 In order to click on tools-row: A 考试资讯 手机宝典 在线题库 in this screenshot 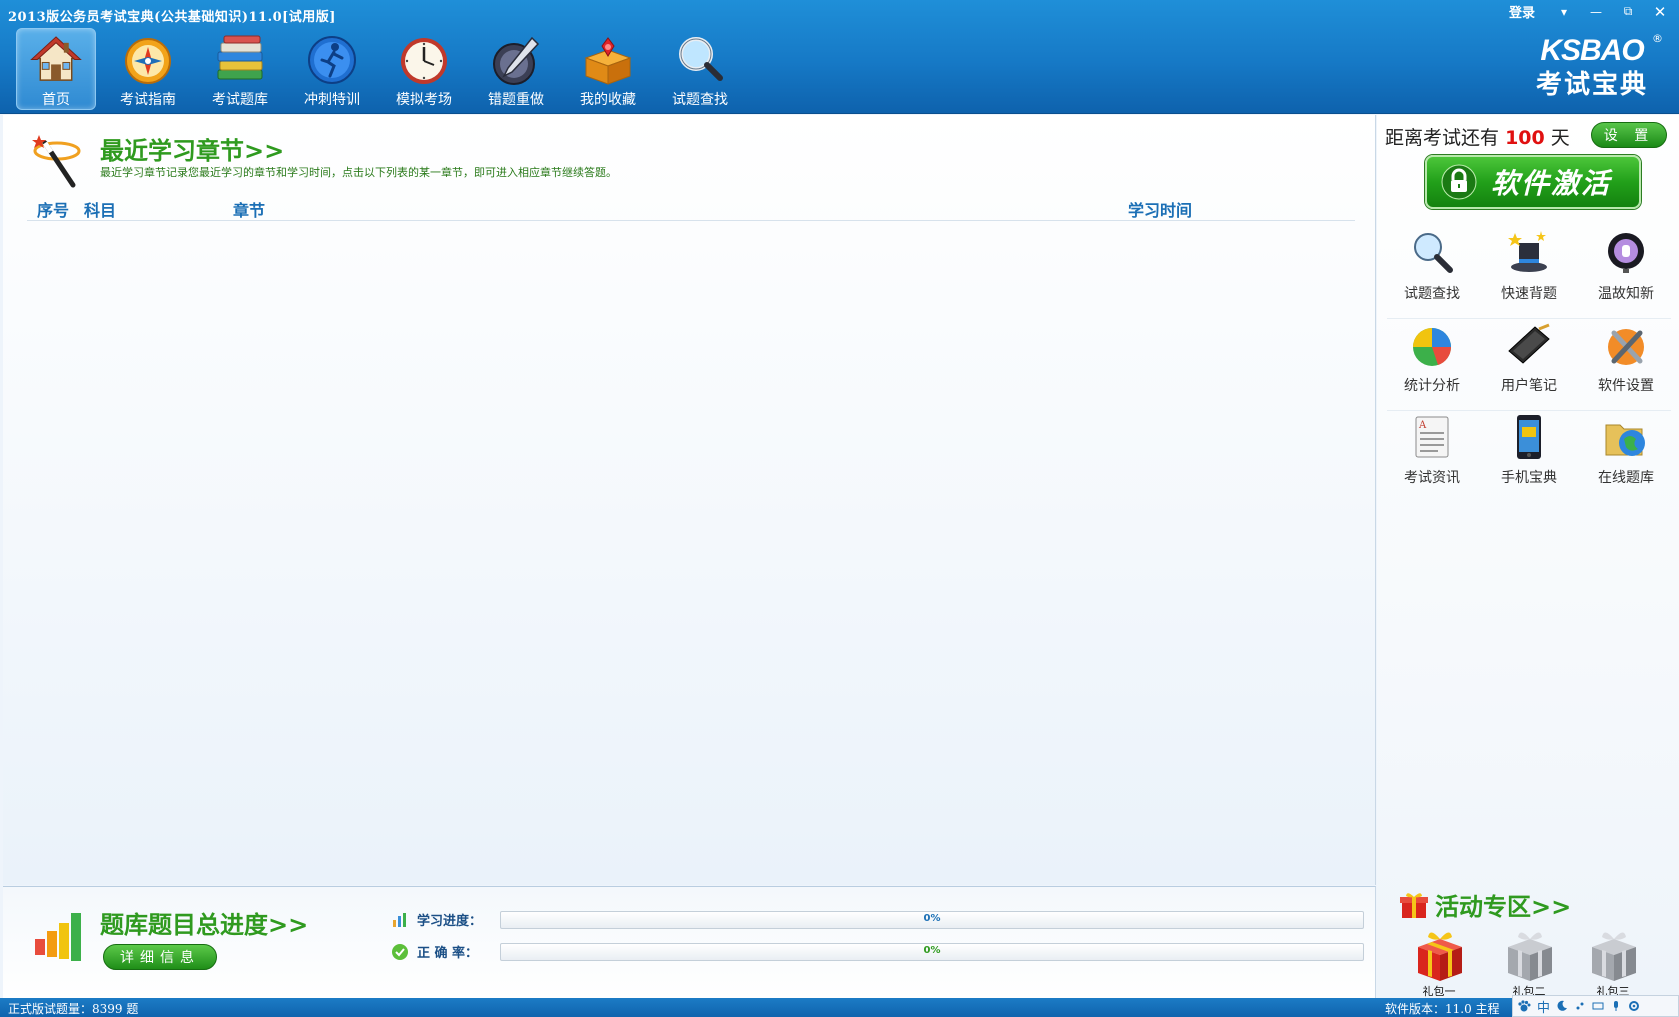, I will do `click(1529, 457)`.